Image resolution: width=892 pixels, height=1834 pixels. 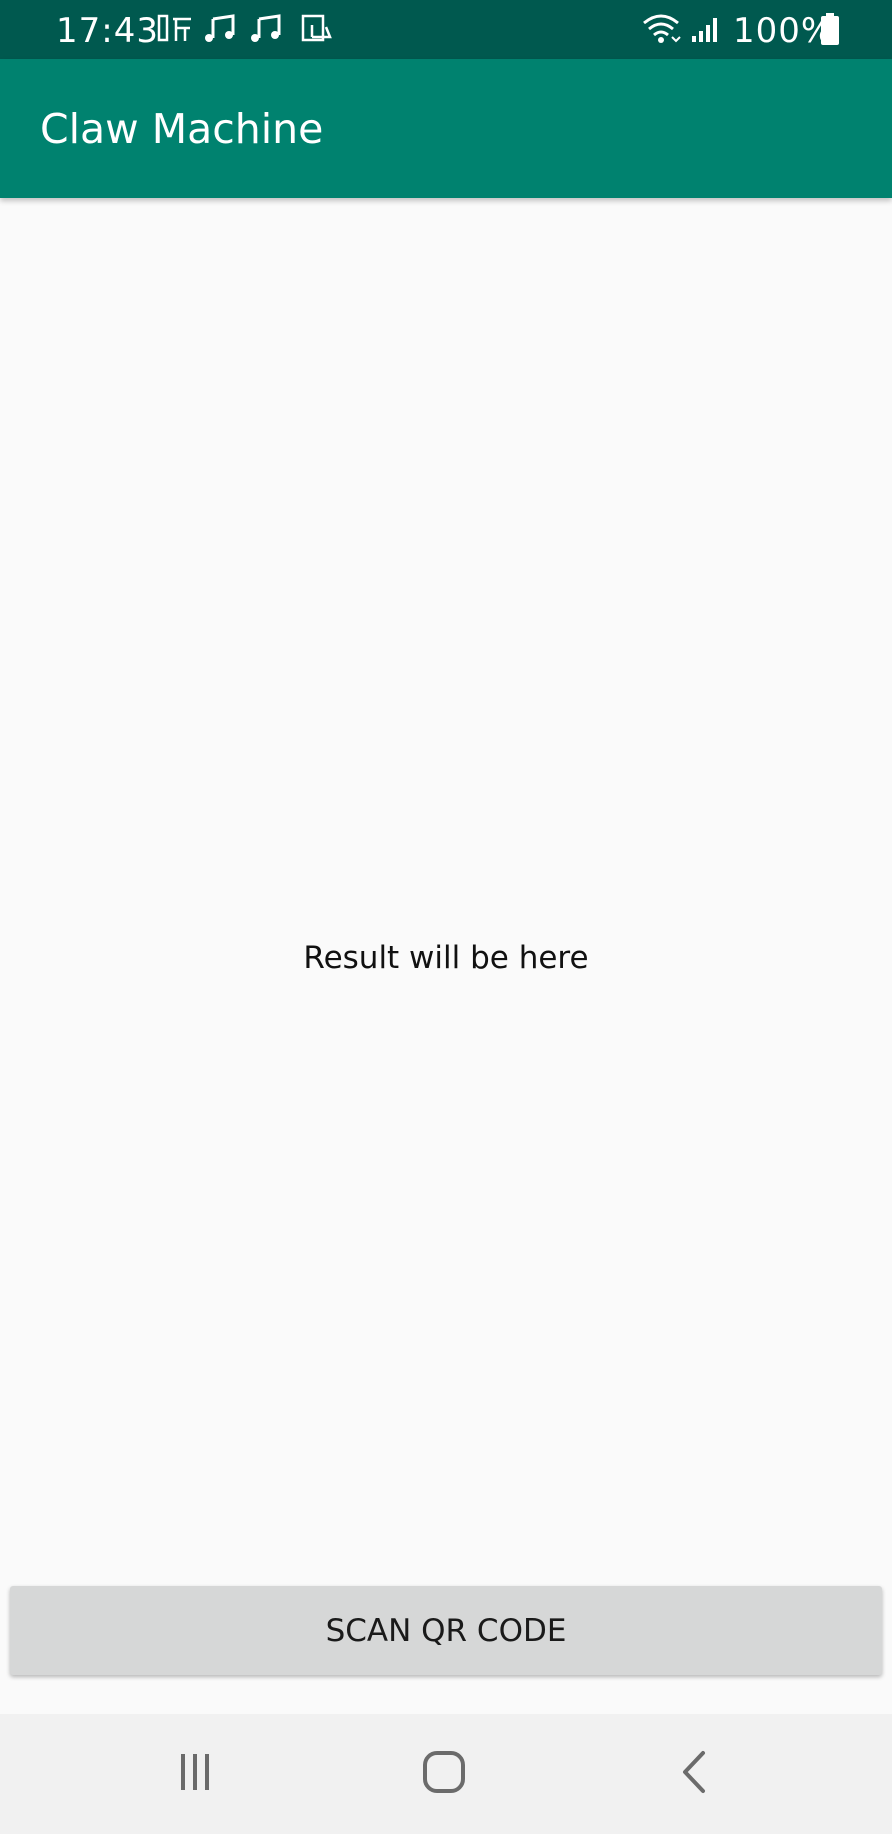 What do you see at coordinates (446, 128) in the screenshot?
I see `app-bar: Claw Machine` at bounding box center [446, 128].